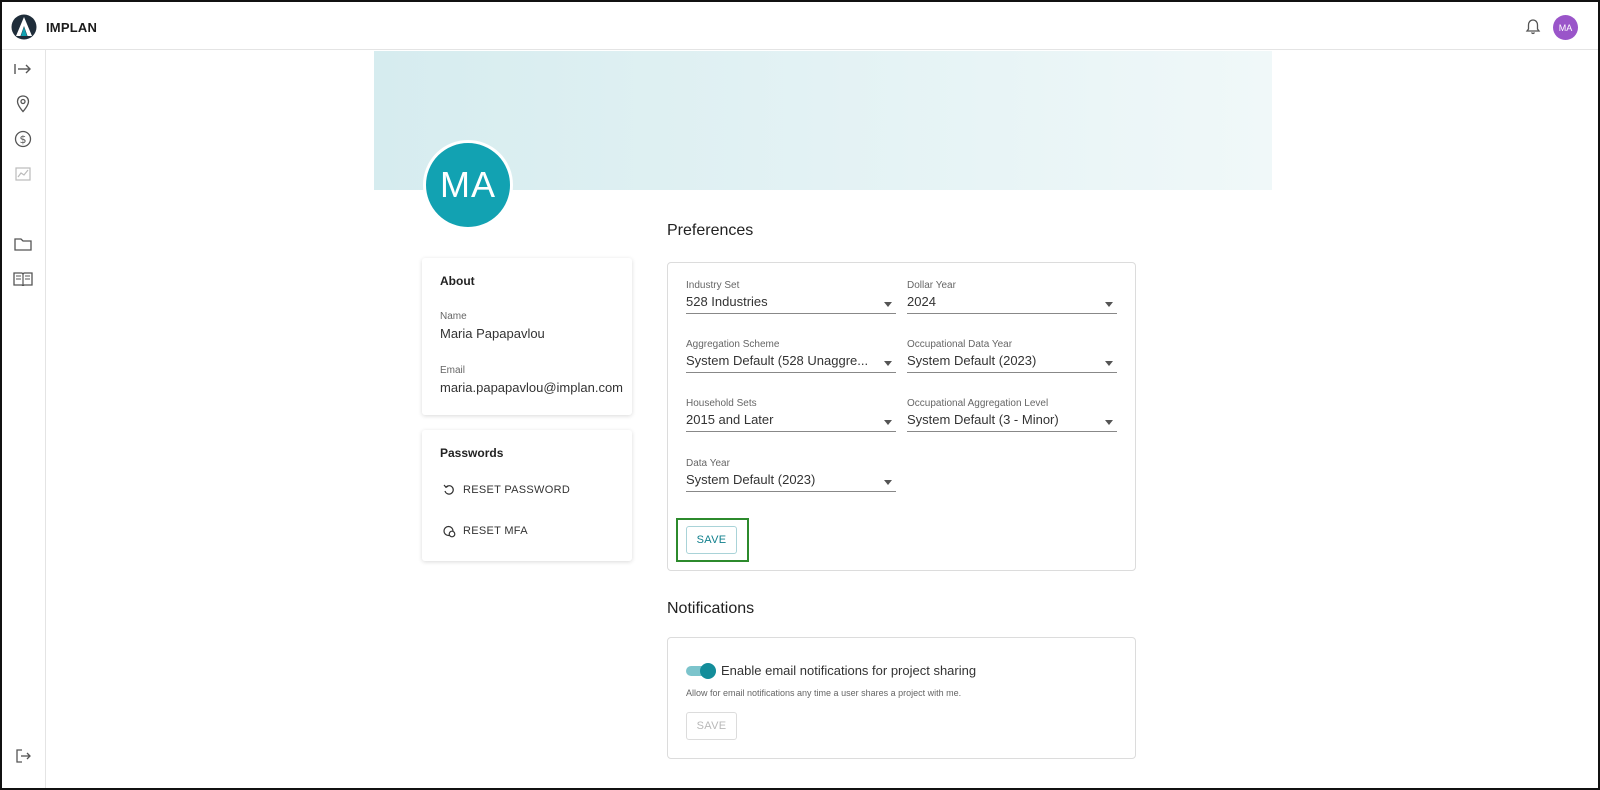 The image size is (1600, 790). What do you see at coordinates (453, 316) in the screenshot?
I see `name-label: Name` at bounding box center [453, 316].